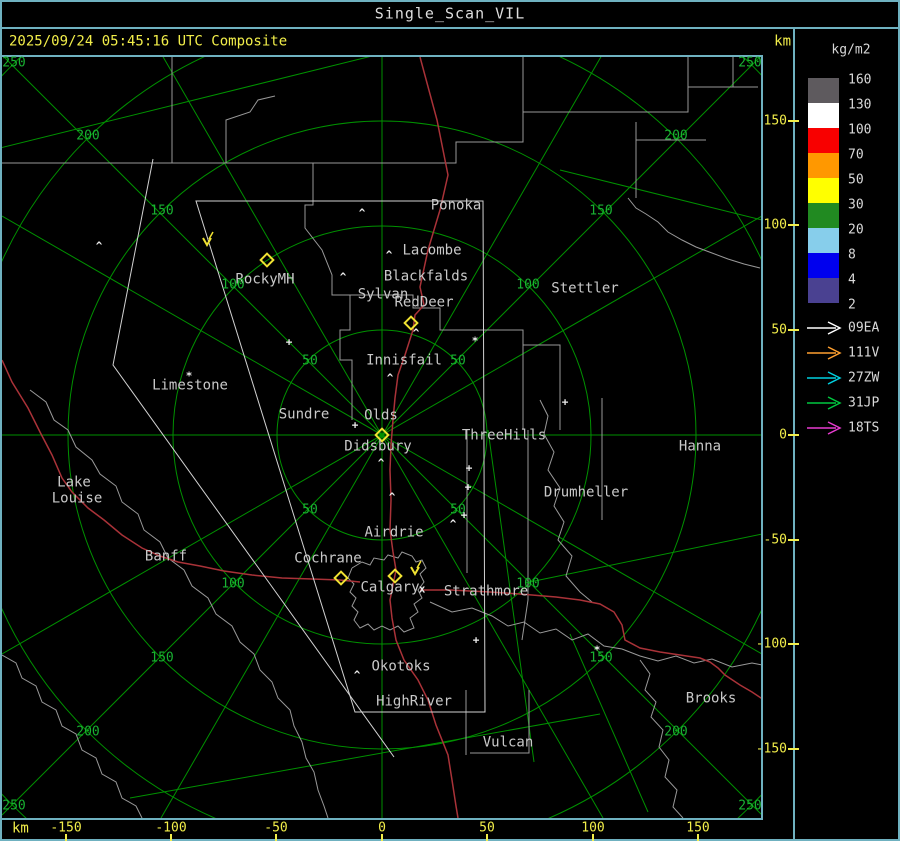 Image resolution: width=900 pixels, height=841 pixels. Describe the element at coordinates (74, 482) in the screenshot. I see `city-label: Lake` at that location.